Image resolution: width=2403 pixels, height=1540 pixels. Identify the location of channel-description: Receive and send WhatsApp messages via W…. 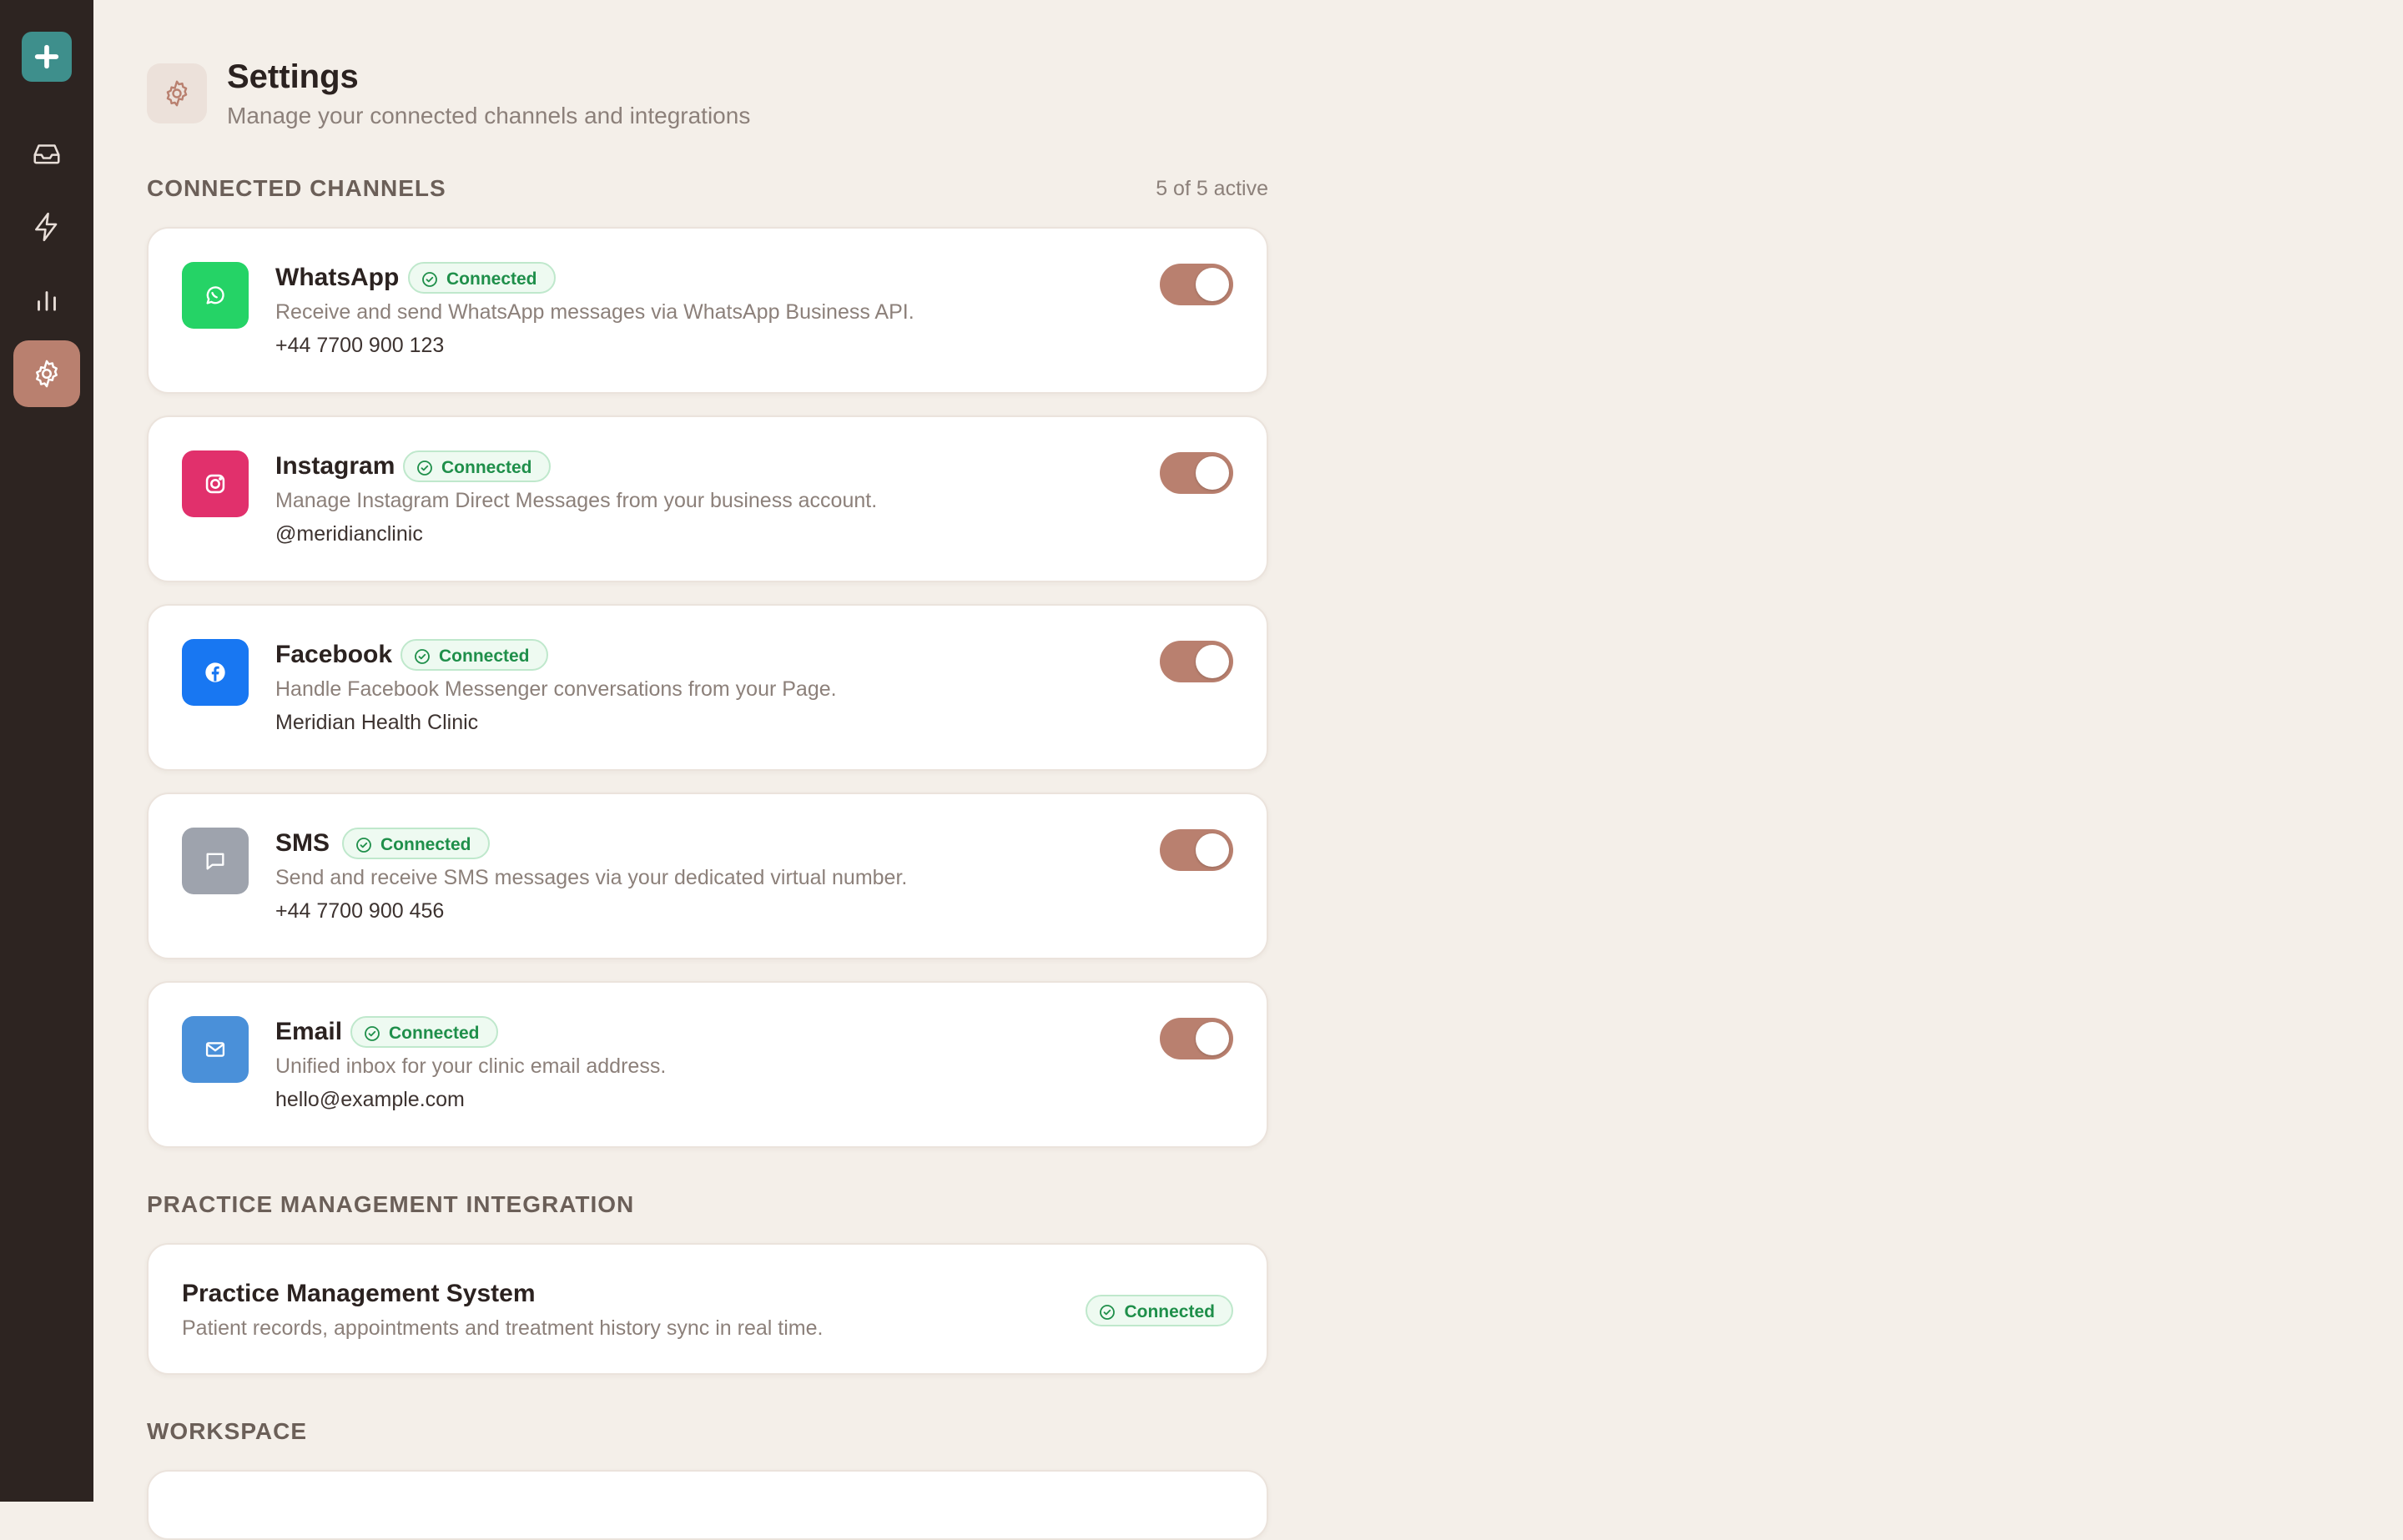
(594, 312).